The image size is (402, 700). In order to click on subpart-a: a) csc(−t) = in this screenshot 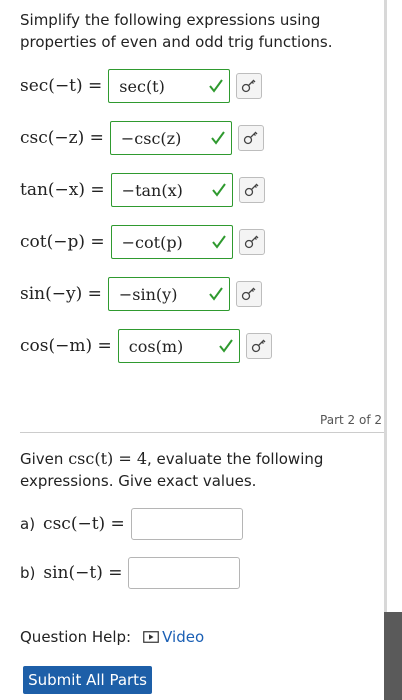, I will do `click(131, 524)`.